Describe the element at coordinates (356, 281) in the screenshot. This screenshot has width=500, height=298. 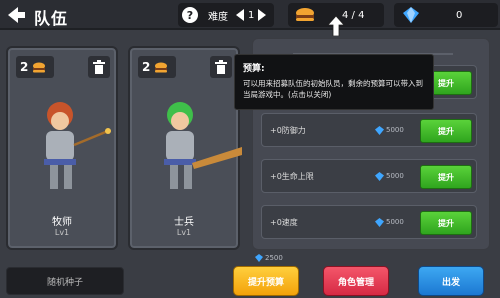
I see `role-manage-button: 角色管理` at that location.